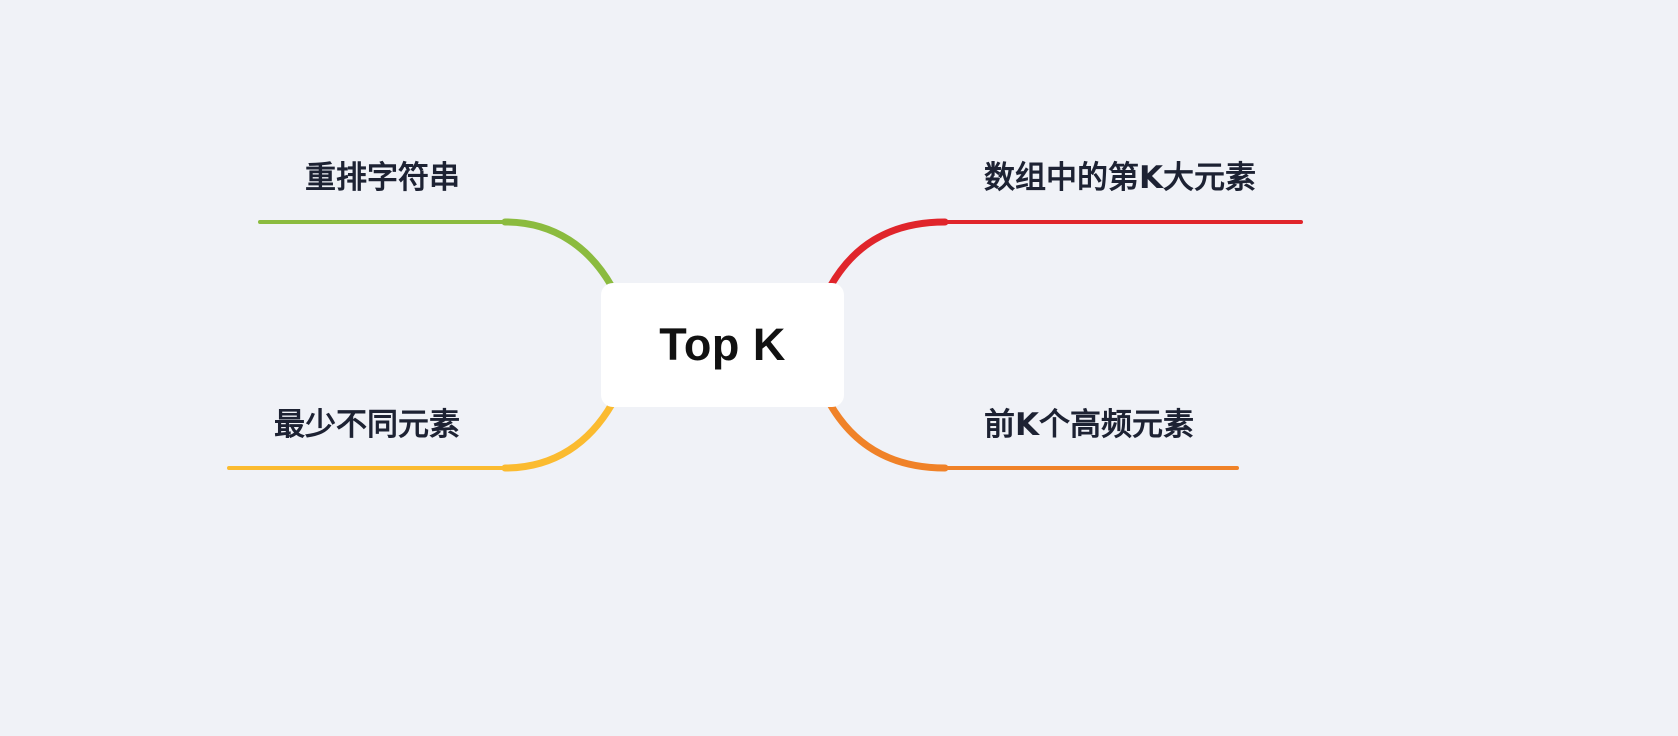  Describe the element at coordinates (1089, 425) in the screenshot. I see `branch-label-bottom-right: 前K个高频元素` at that location.